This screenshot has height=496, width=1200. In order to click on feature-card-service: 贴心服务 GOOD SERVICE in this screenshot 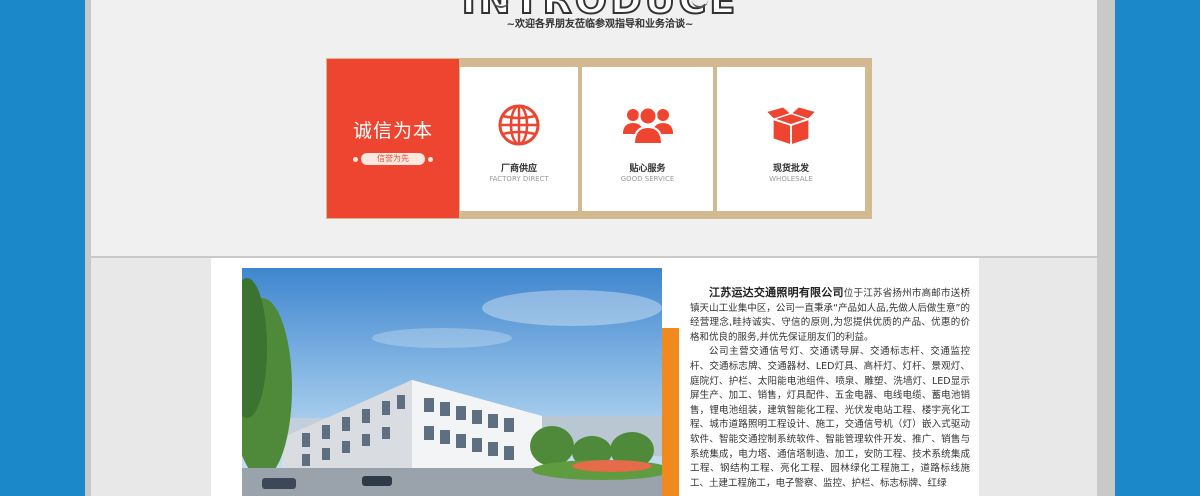, I will do `click(647, 139)`.